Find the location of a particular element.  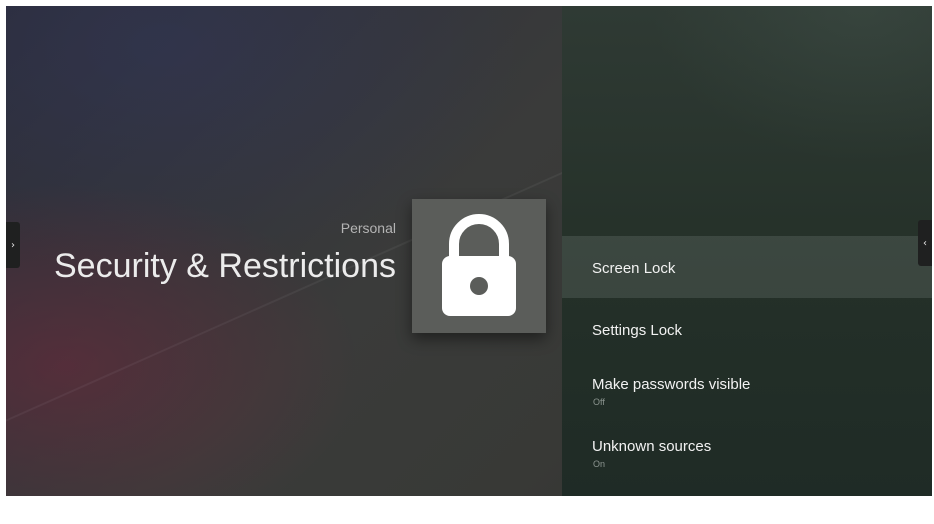

page-title: Security & Restrictions is located at coordinates (225, 266).